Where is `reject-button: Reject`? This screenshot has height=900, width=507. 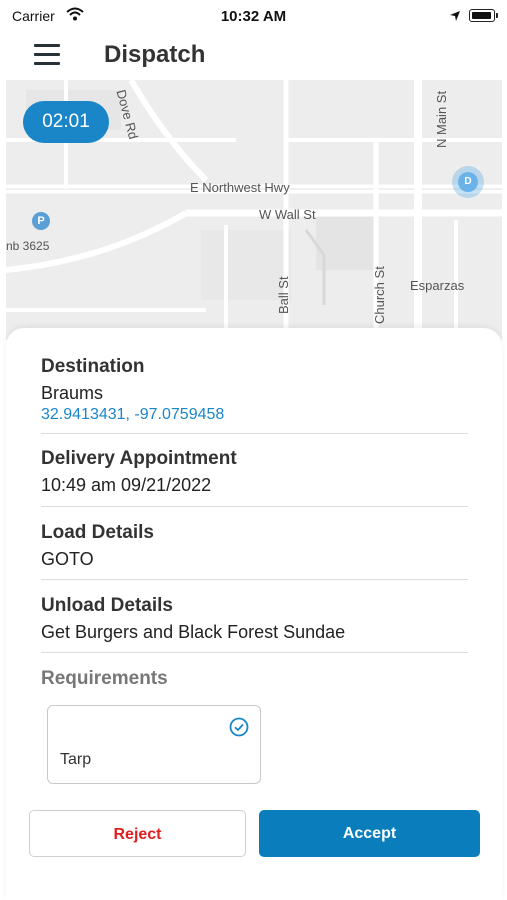
reject-button: Reject is located at coordinates (137, 833).